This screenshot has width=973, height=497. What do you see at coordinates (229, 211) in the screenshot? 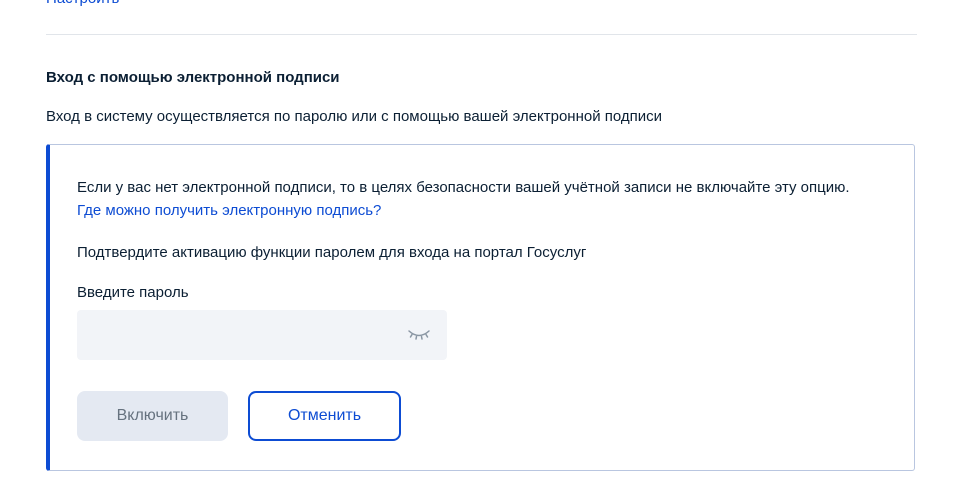
I see `get-signature-link: Где можно получить электронную подпись?` at bounding box center [229, 211].